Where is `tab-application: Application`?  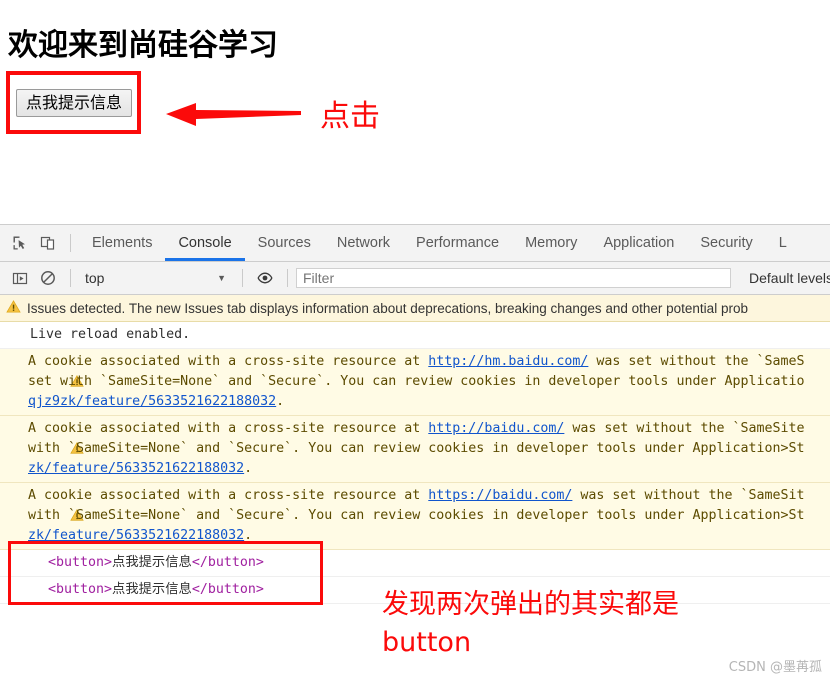 tab-application: Application is located at coordinates (638, 243).